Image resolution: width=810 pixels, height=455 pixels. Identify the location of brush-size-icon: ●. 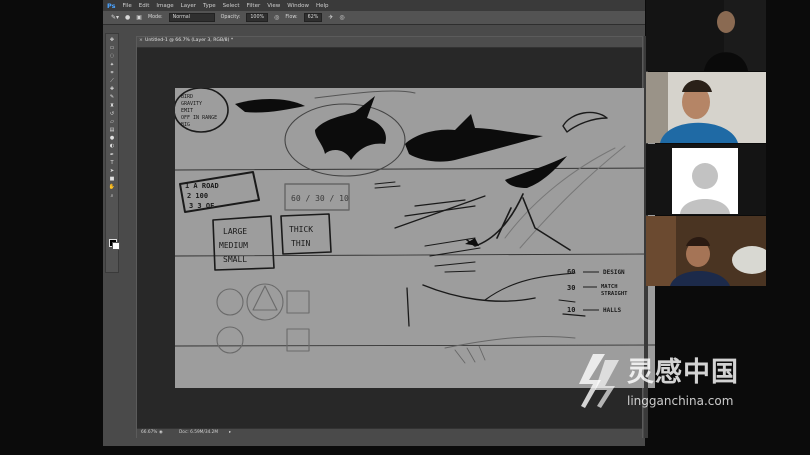
(127, 17).